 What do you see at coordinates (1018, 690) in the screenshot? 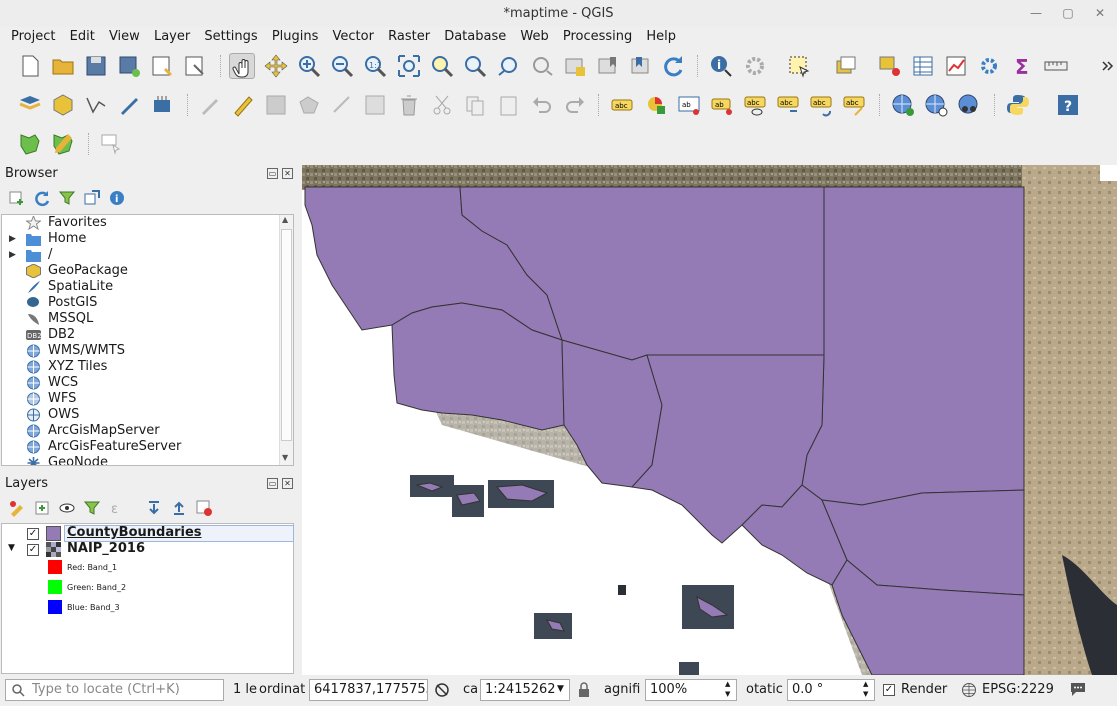
I see `crs-label: EPSG:2229` at bounding box center [1018, 690].